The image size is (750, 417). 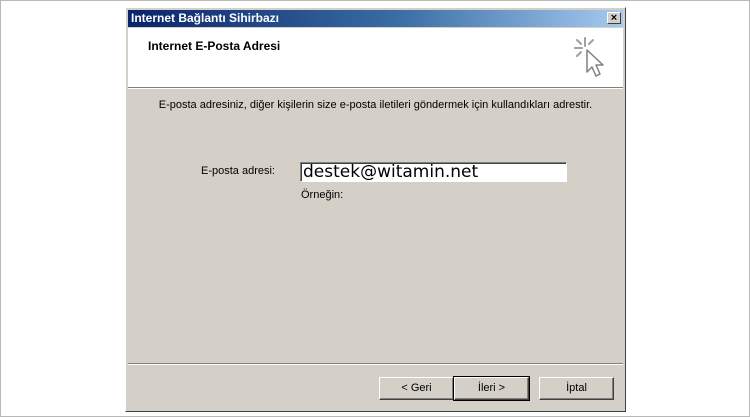 I want to click on header-divider, so click(x=375, y=88).